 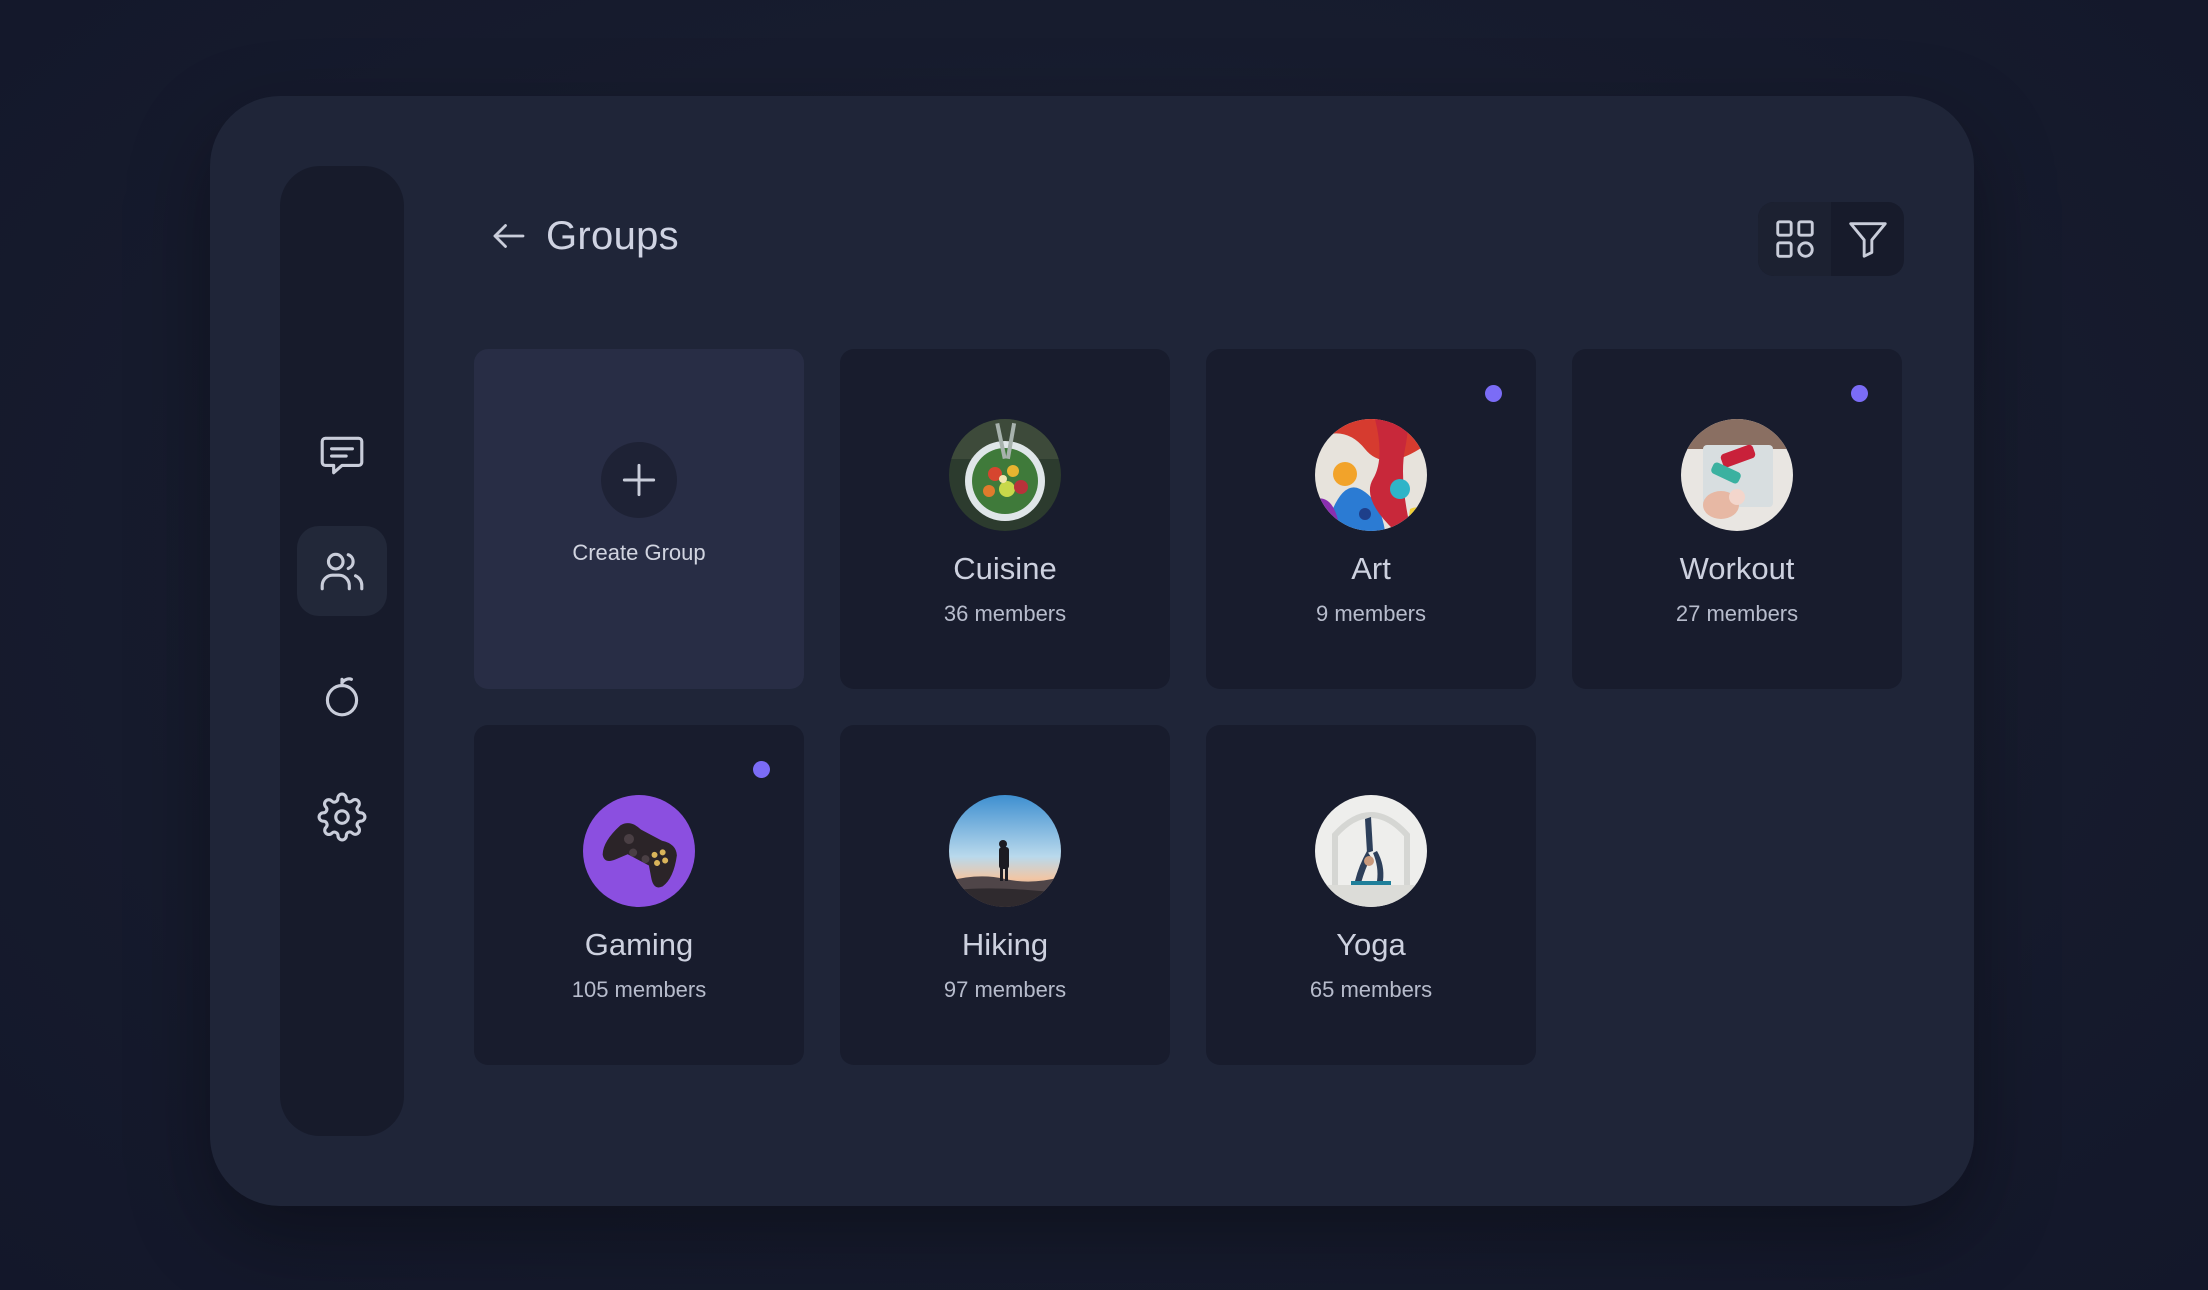 I want to click on group-name: Yoga, so click(x=1371, y=944).